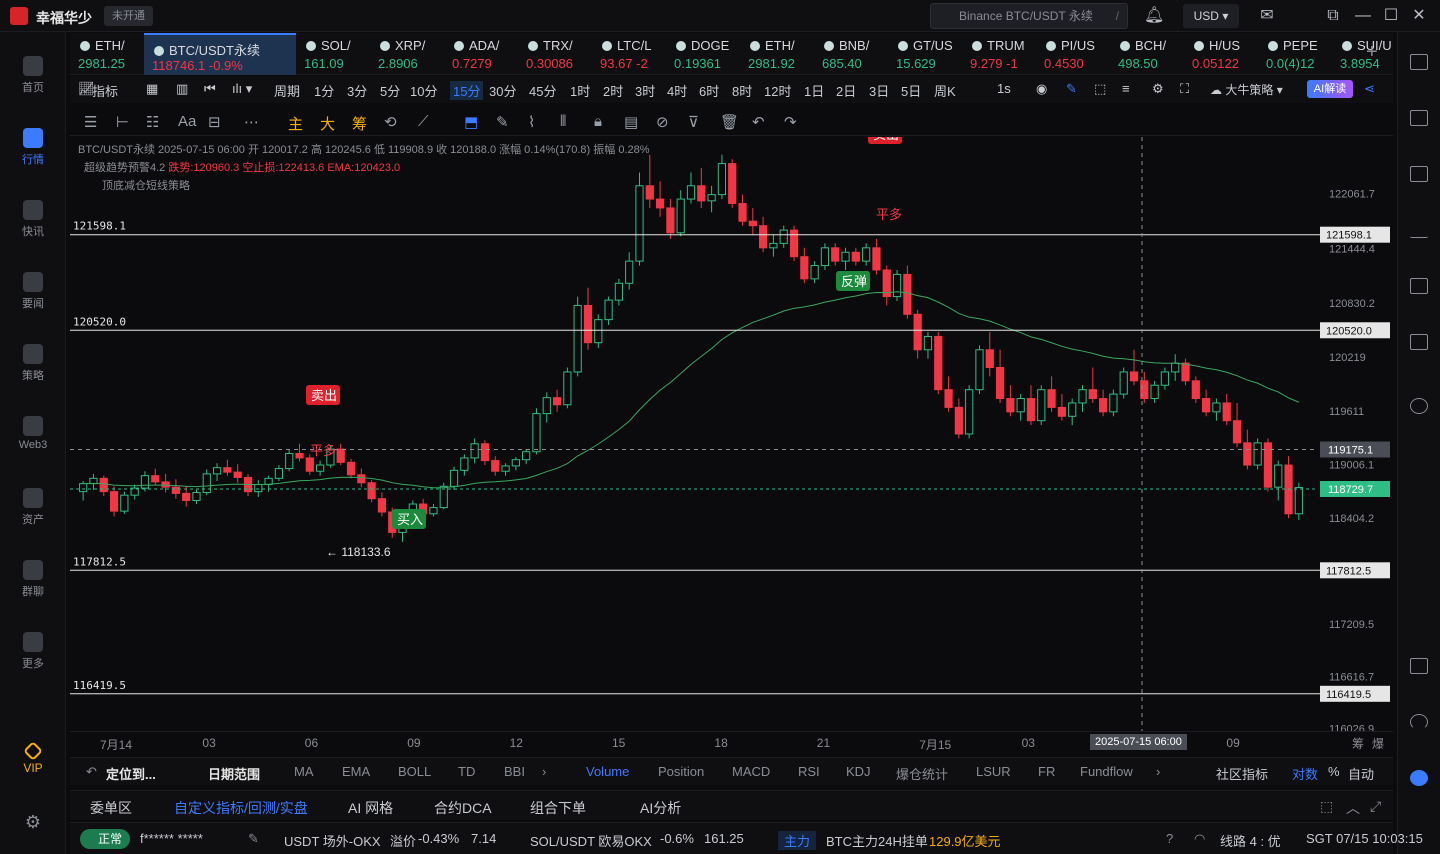 The image size is (1440, 854). I want to click on bell-icon: 🔔︎, so click(1154, 16).